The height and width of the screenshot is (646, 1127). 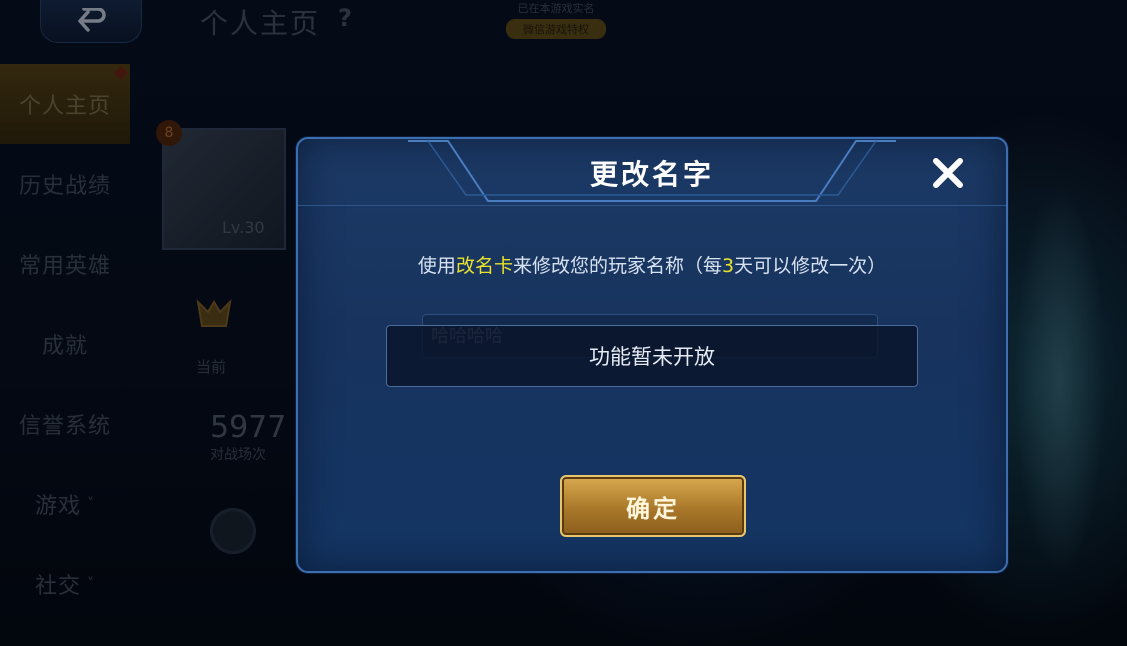 I want to click on days-highlight: 3, so click(x=728, y=266).